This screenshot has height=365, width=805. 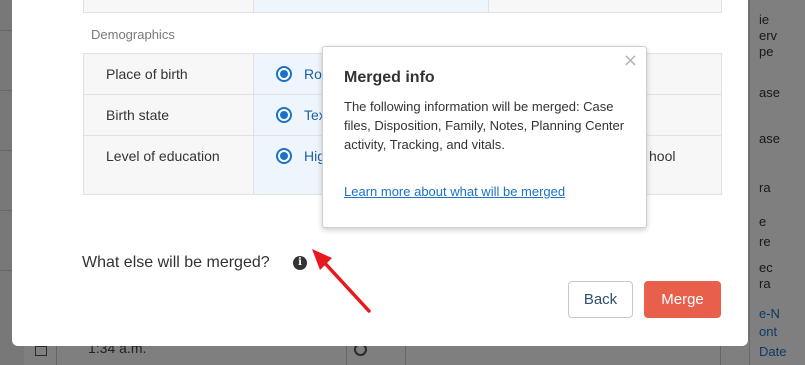 What do you see at coordinates (389, 77) in the screenshot?
I see `popover-title: Merged info` at bounding box center [389, 77].